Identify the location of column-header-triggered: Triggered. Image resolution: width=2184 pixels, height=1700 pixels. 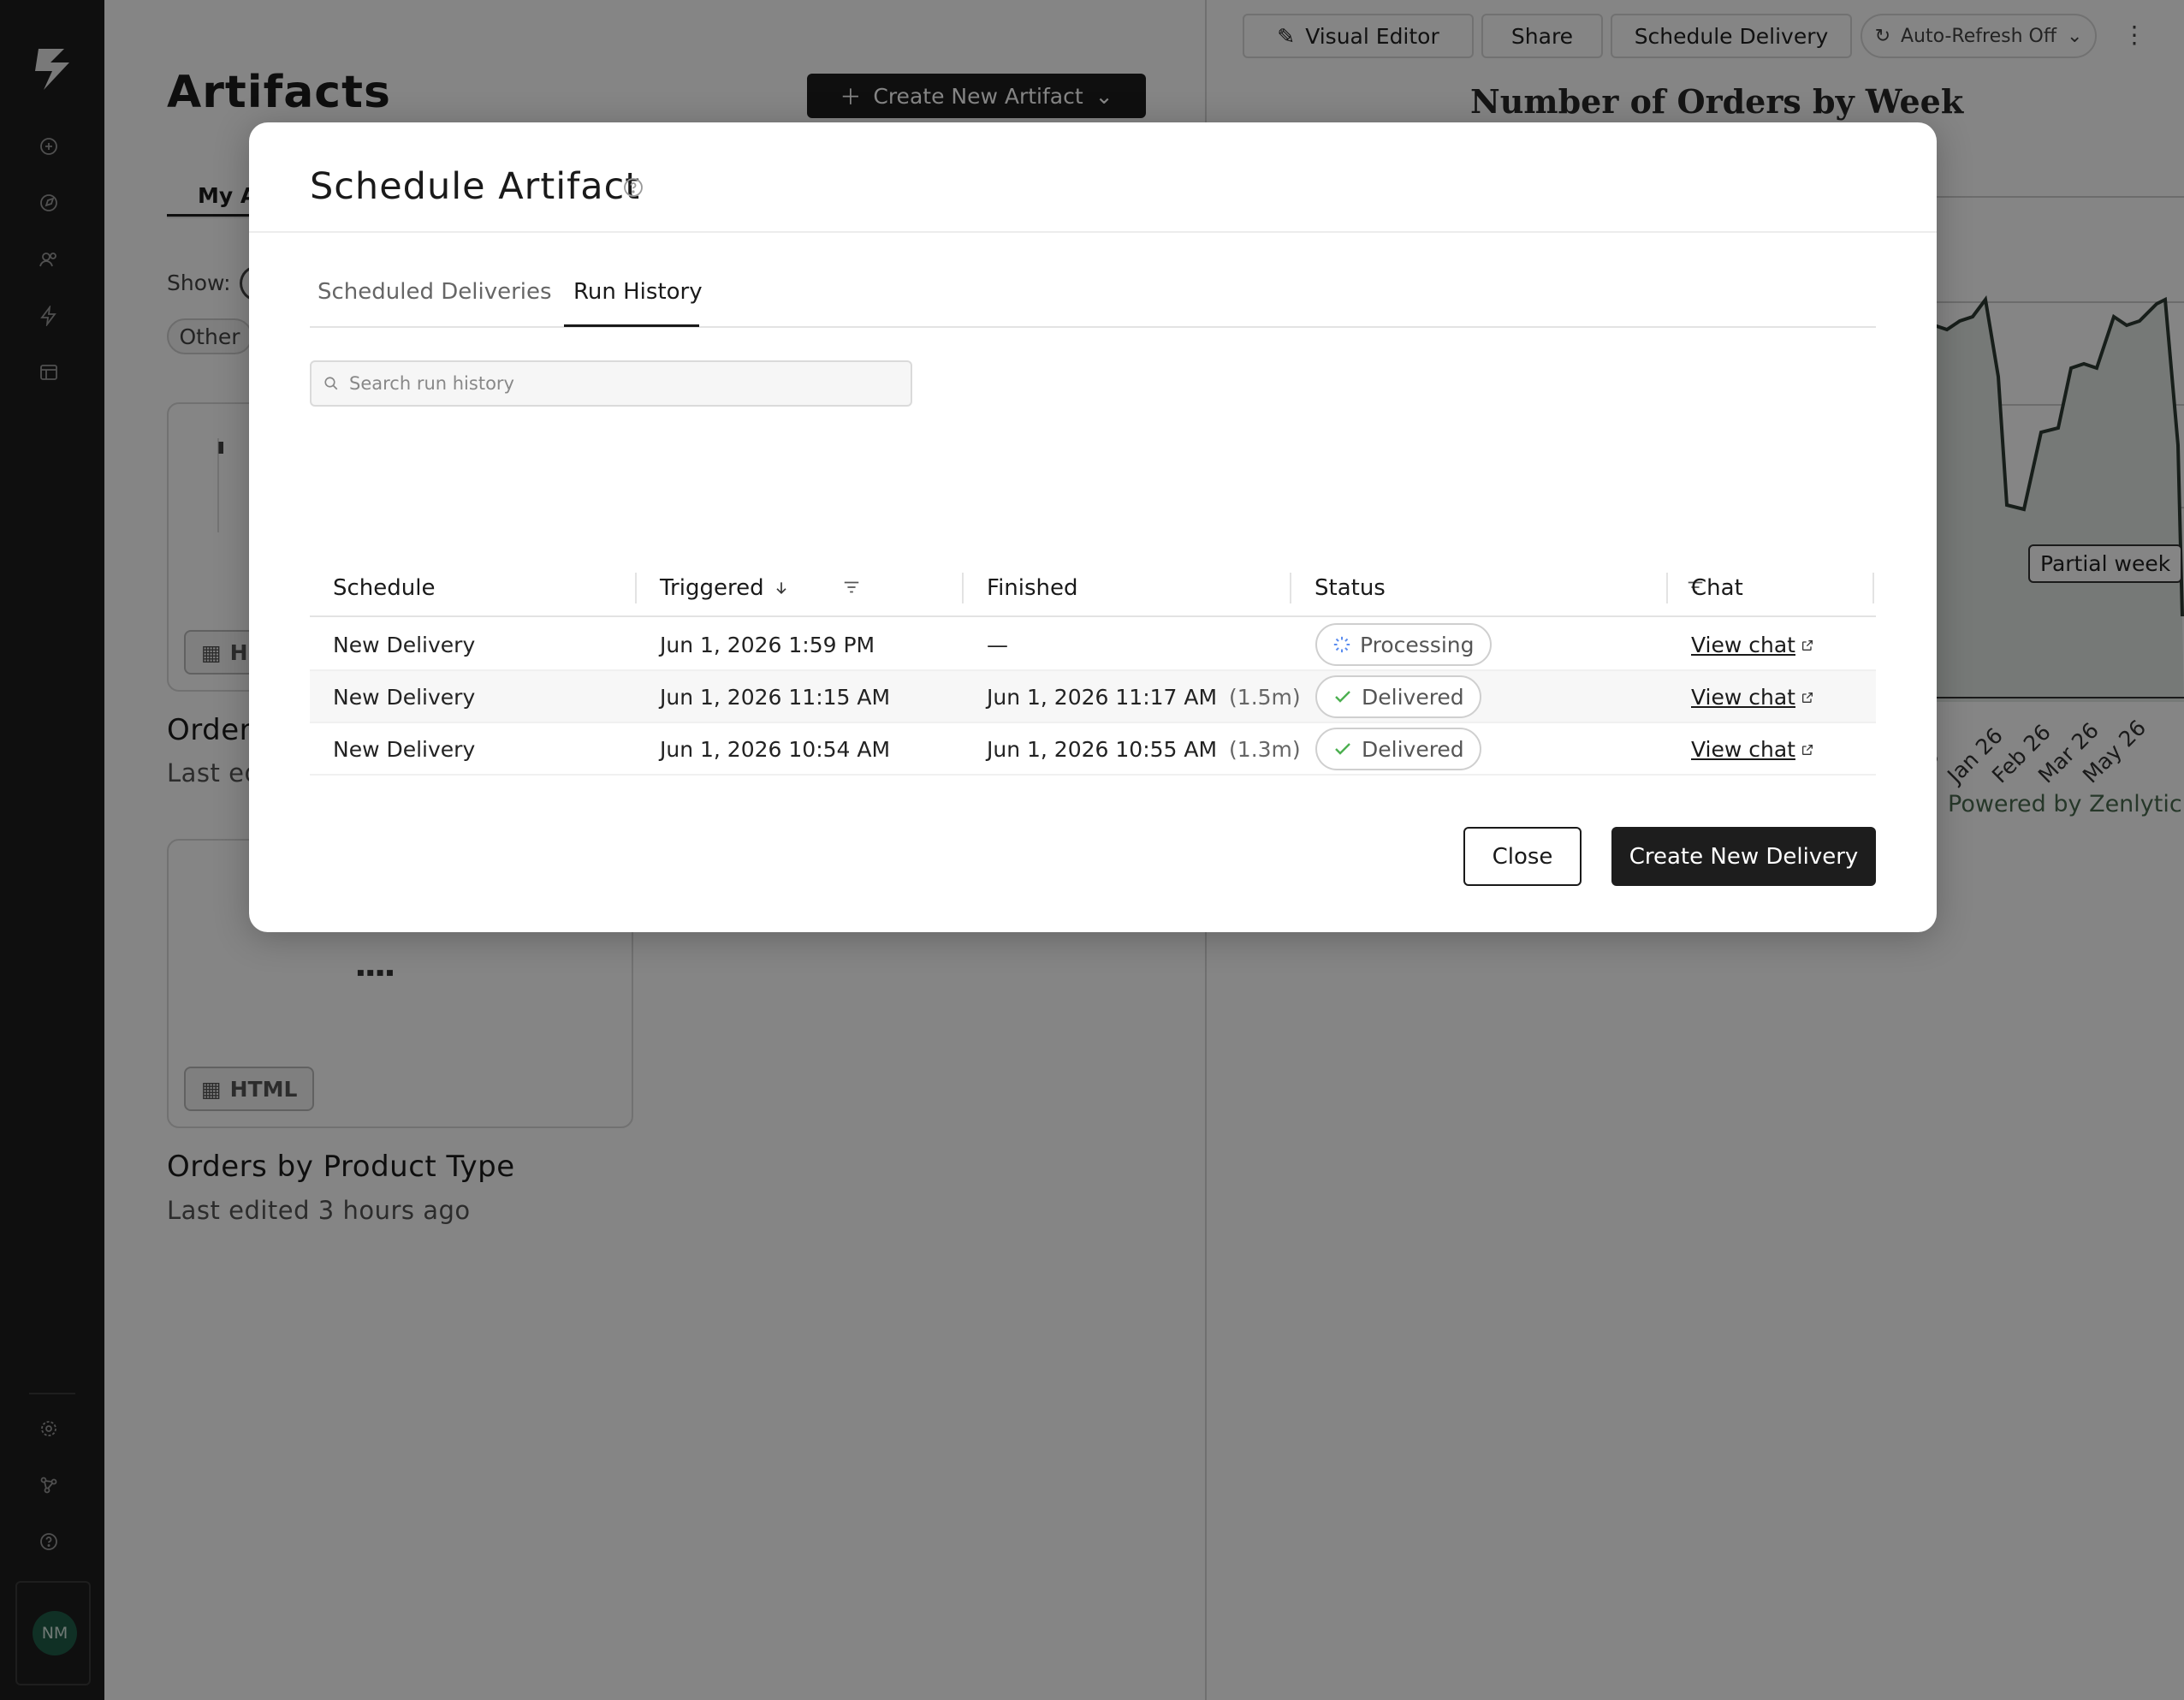
(725, 588).